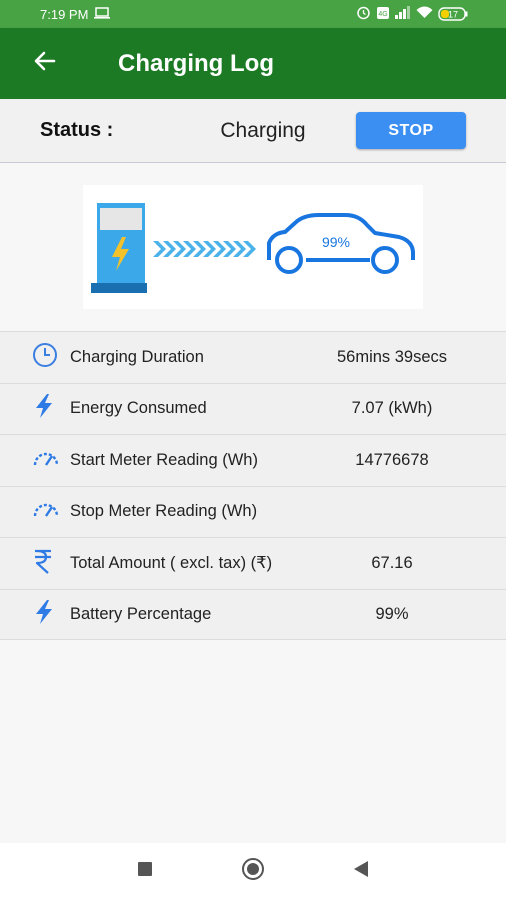  Describe the element at coordinates (392, 356) in the screenshot. I see `row-value: 56mins 39secs` at that location.